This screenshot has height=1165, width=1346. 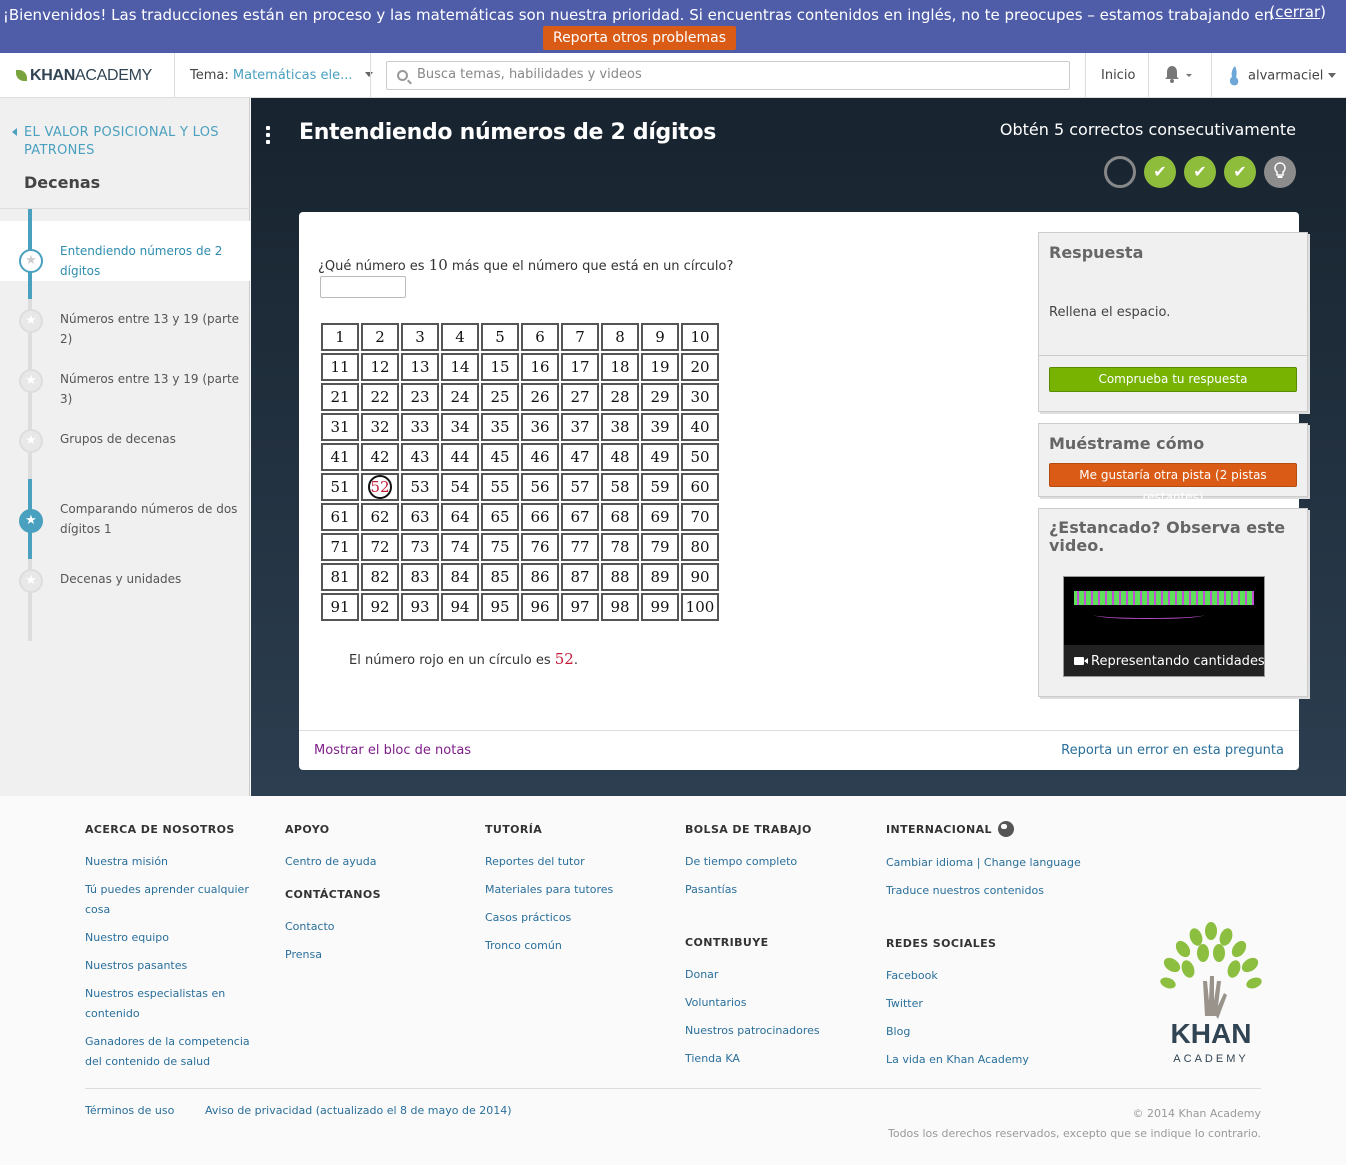 I want to click on grid-cell: 60, so click(x=700, y=487).